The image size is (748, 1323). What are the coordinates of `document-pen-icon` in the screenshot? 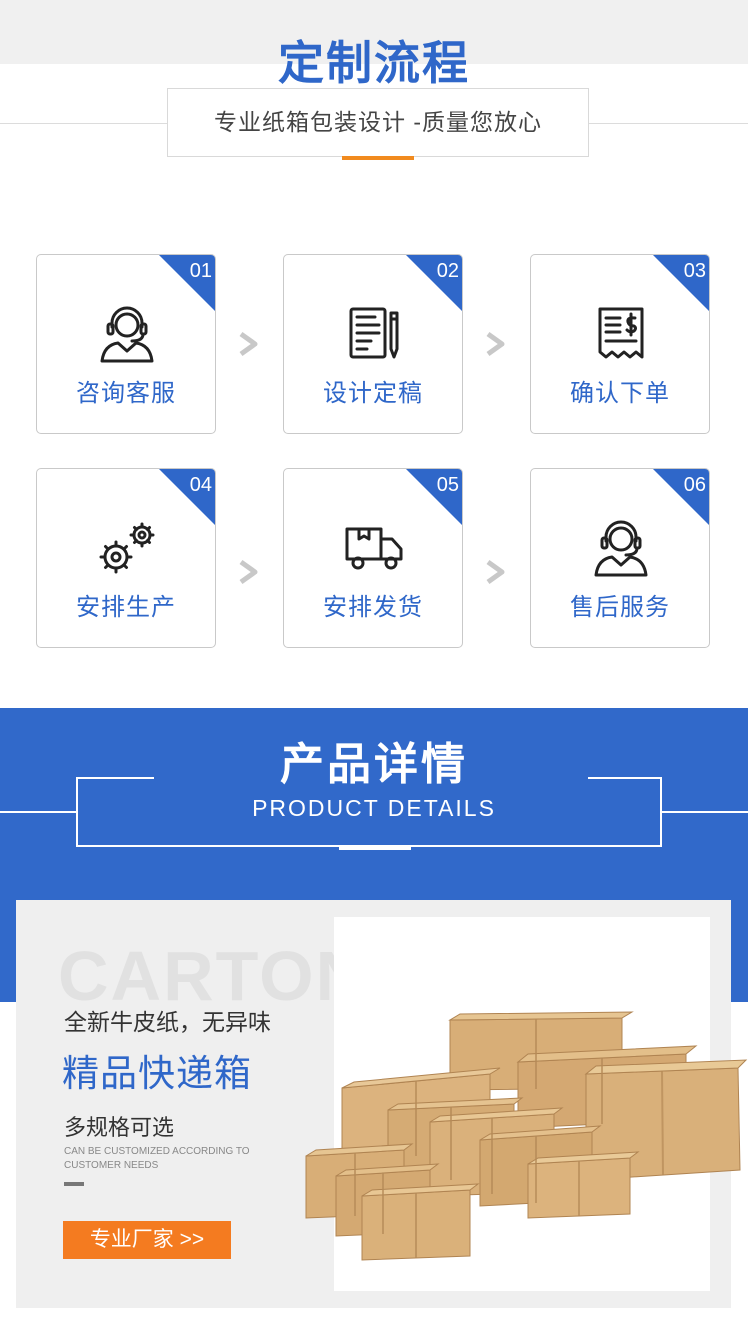 It's located at (374, 333).